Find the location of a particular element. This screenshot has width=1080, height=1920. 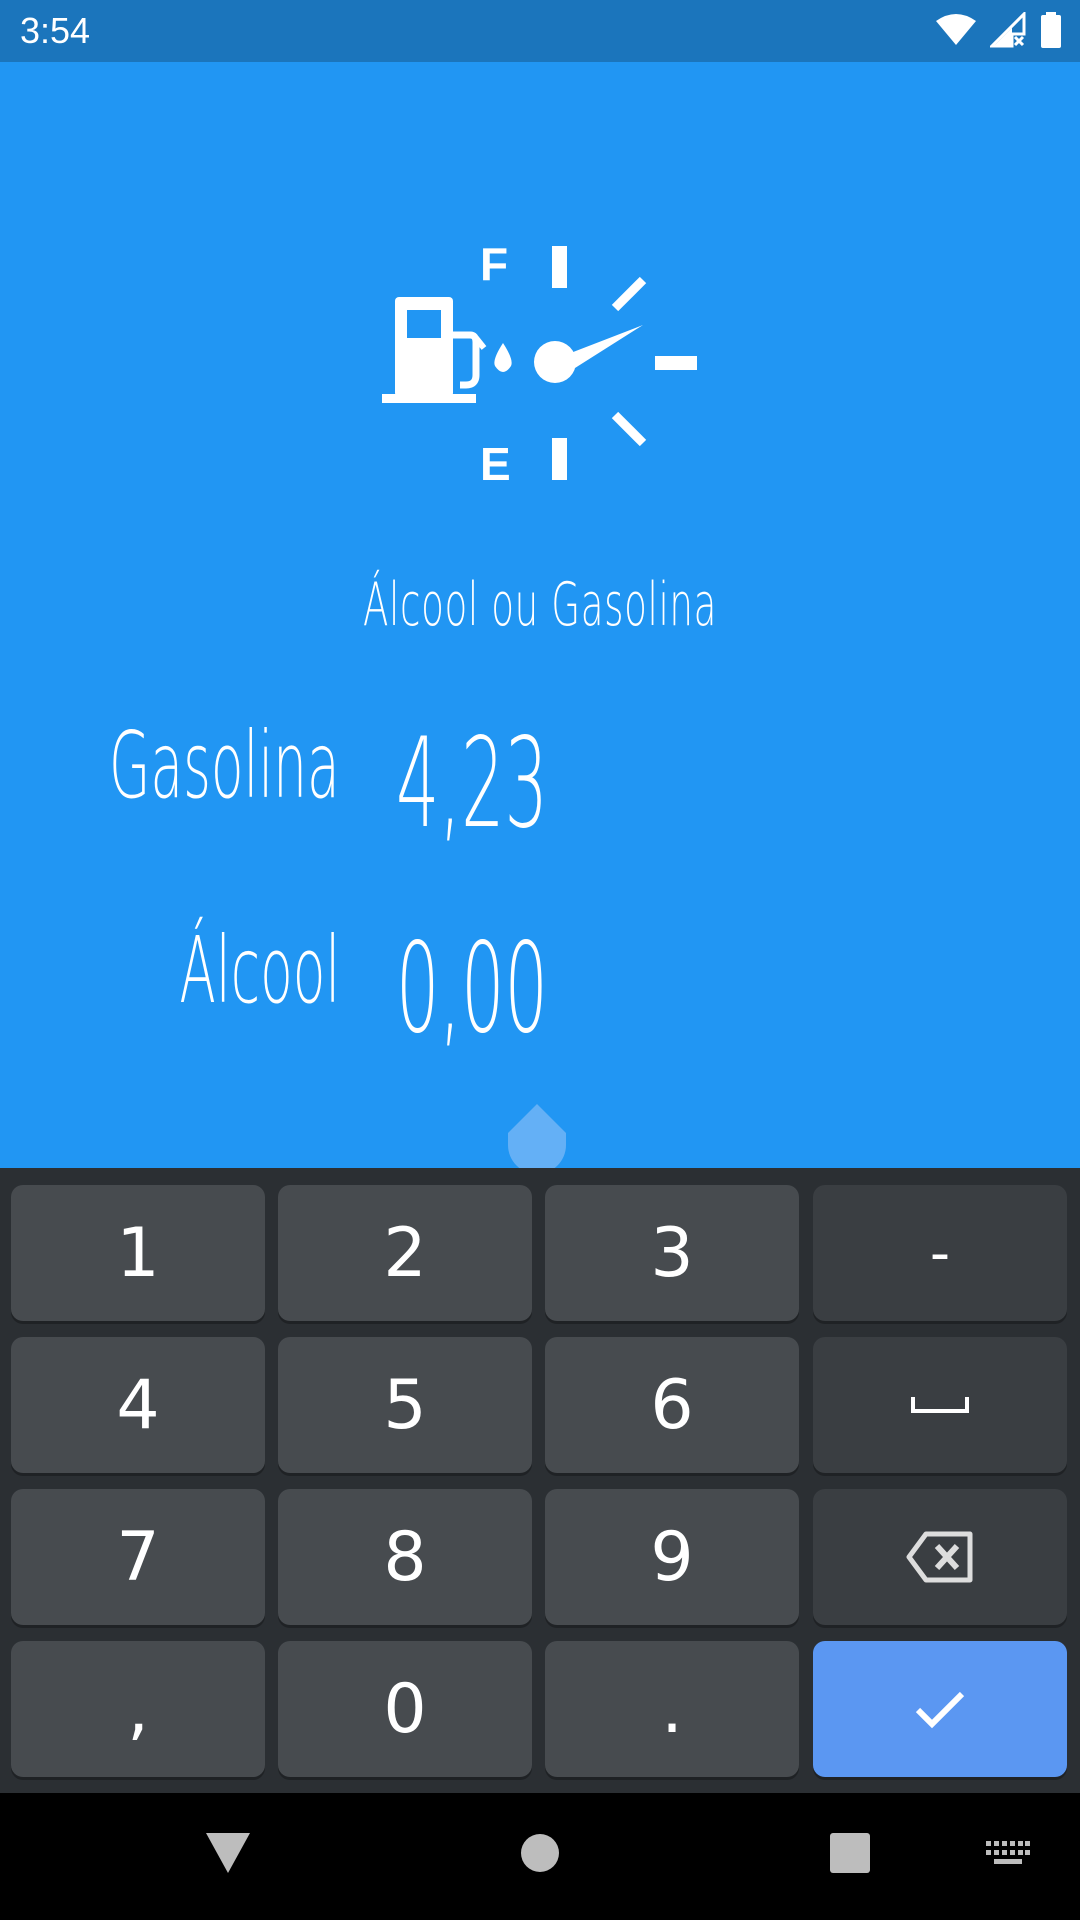

key-7: 7 is located at coordinates (138, 1557).